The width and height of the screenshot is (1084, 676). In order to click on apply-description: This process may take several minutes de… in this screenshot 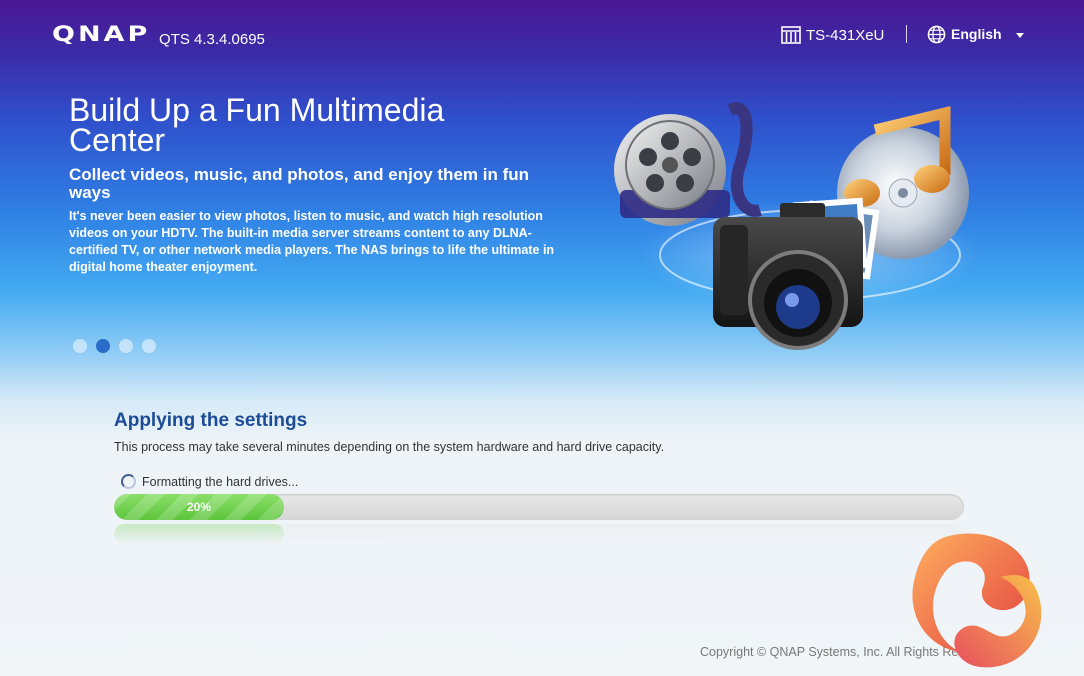, I will do `click(389, 447)`.